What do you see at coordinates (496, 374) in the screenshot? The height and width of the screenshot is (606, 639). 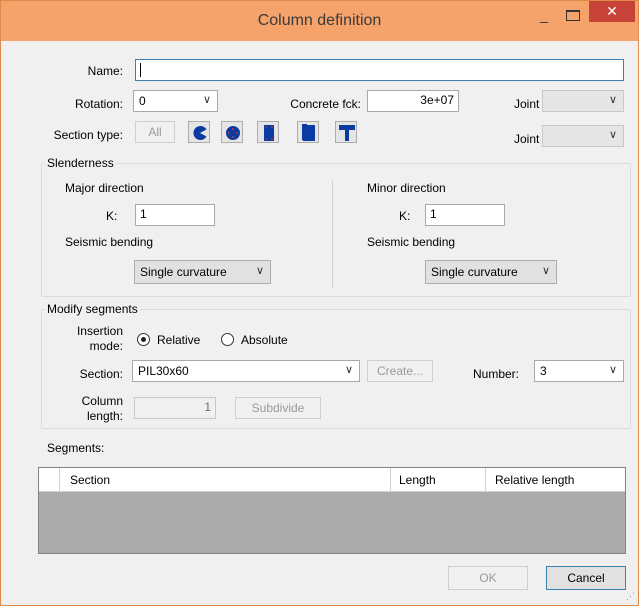 I see `number-label: Number:` at bounding box center [496, 374].